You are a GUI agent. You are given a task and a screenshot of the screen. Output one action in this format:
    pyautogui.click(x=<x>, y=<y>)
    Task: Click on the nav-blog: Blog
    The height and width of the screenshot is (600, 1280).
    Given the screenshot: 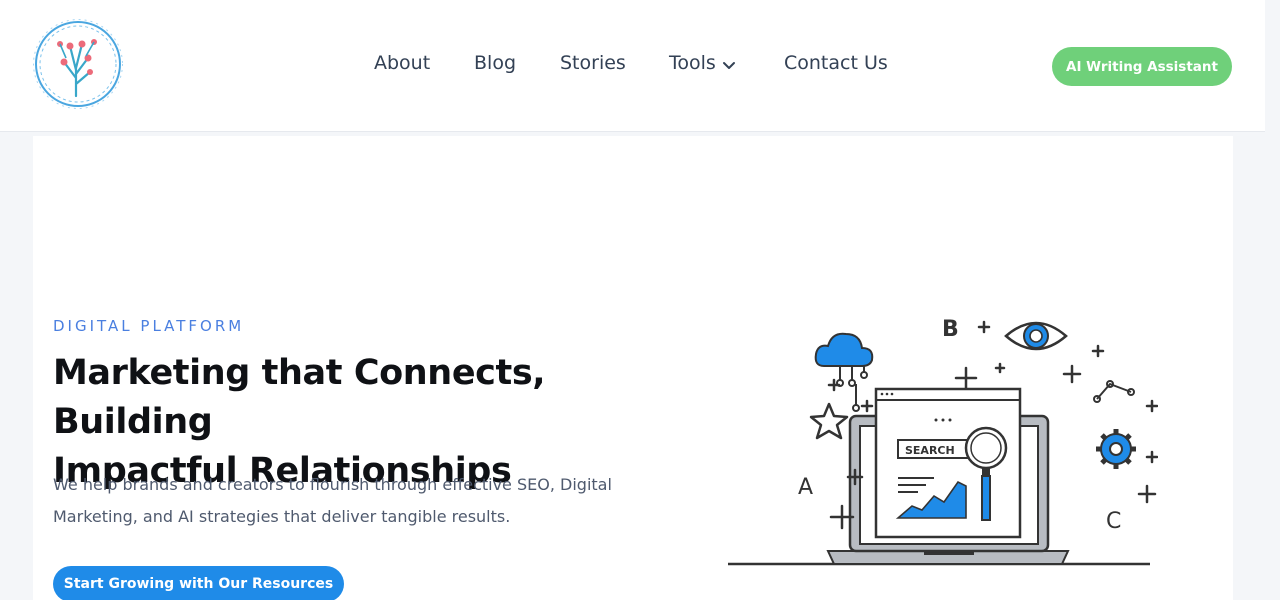 What is the action you would take?
    pyautogui.click(x=495, y=63)
    